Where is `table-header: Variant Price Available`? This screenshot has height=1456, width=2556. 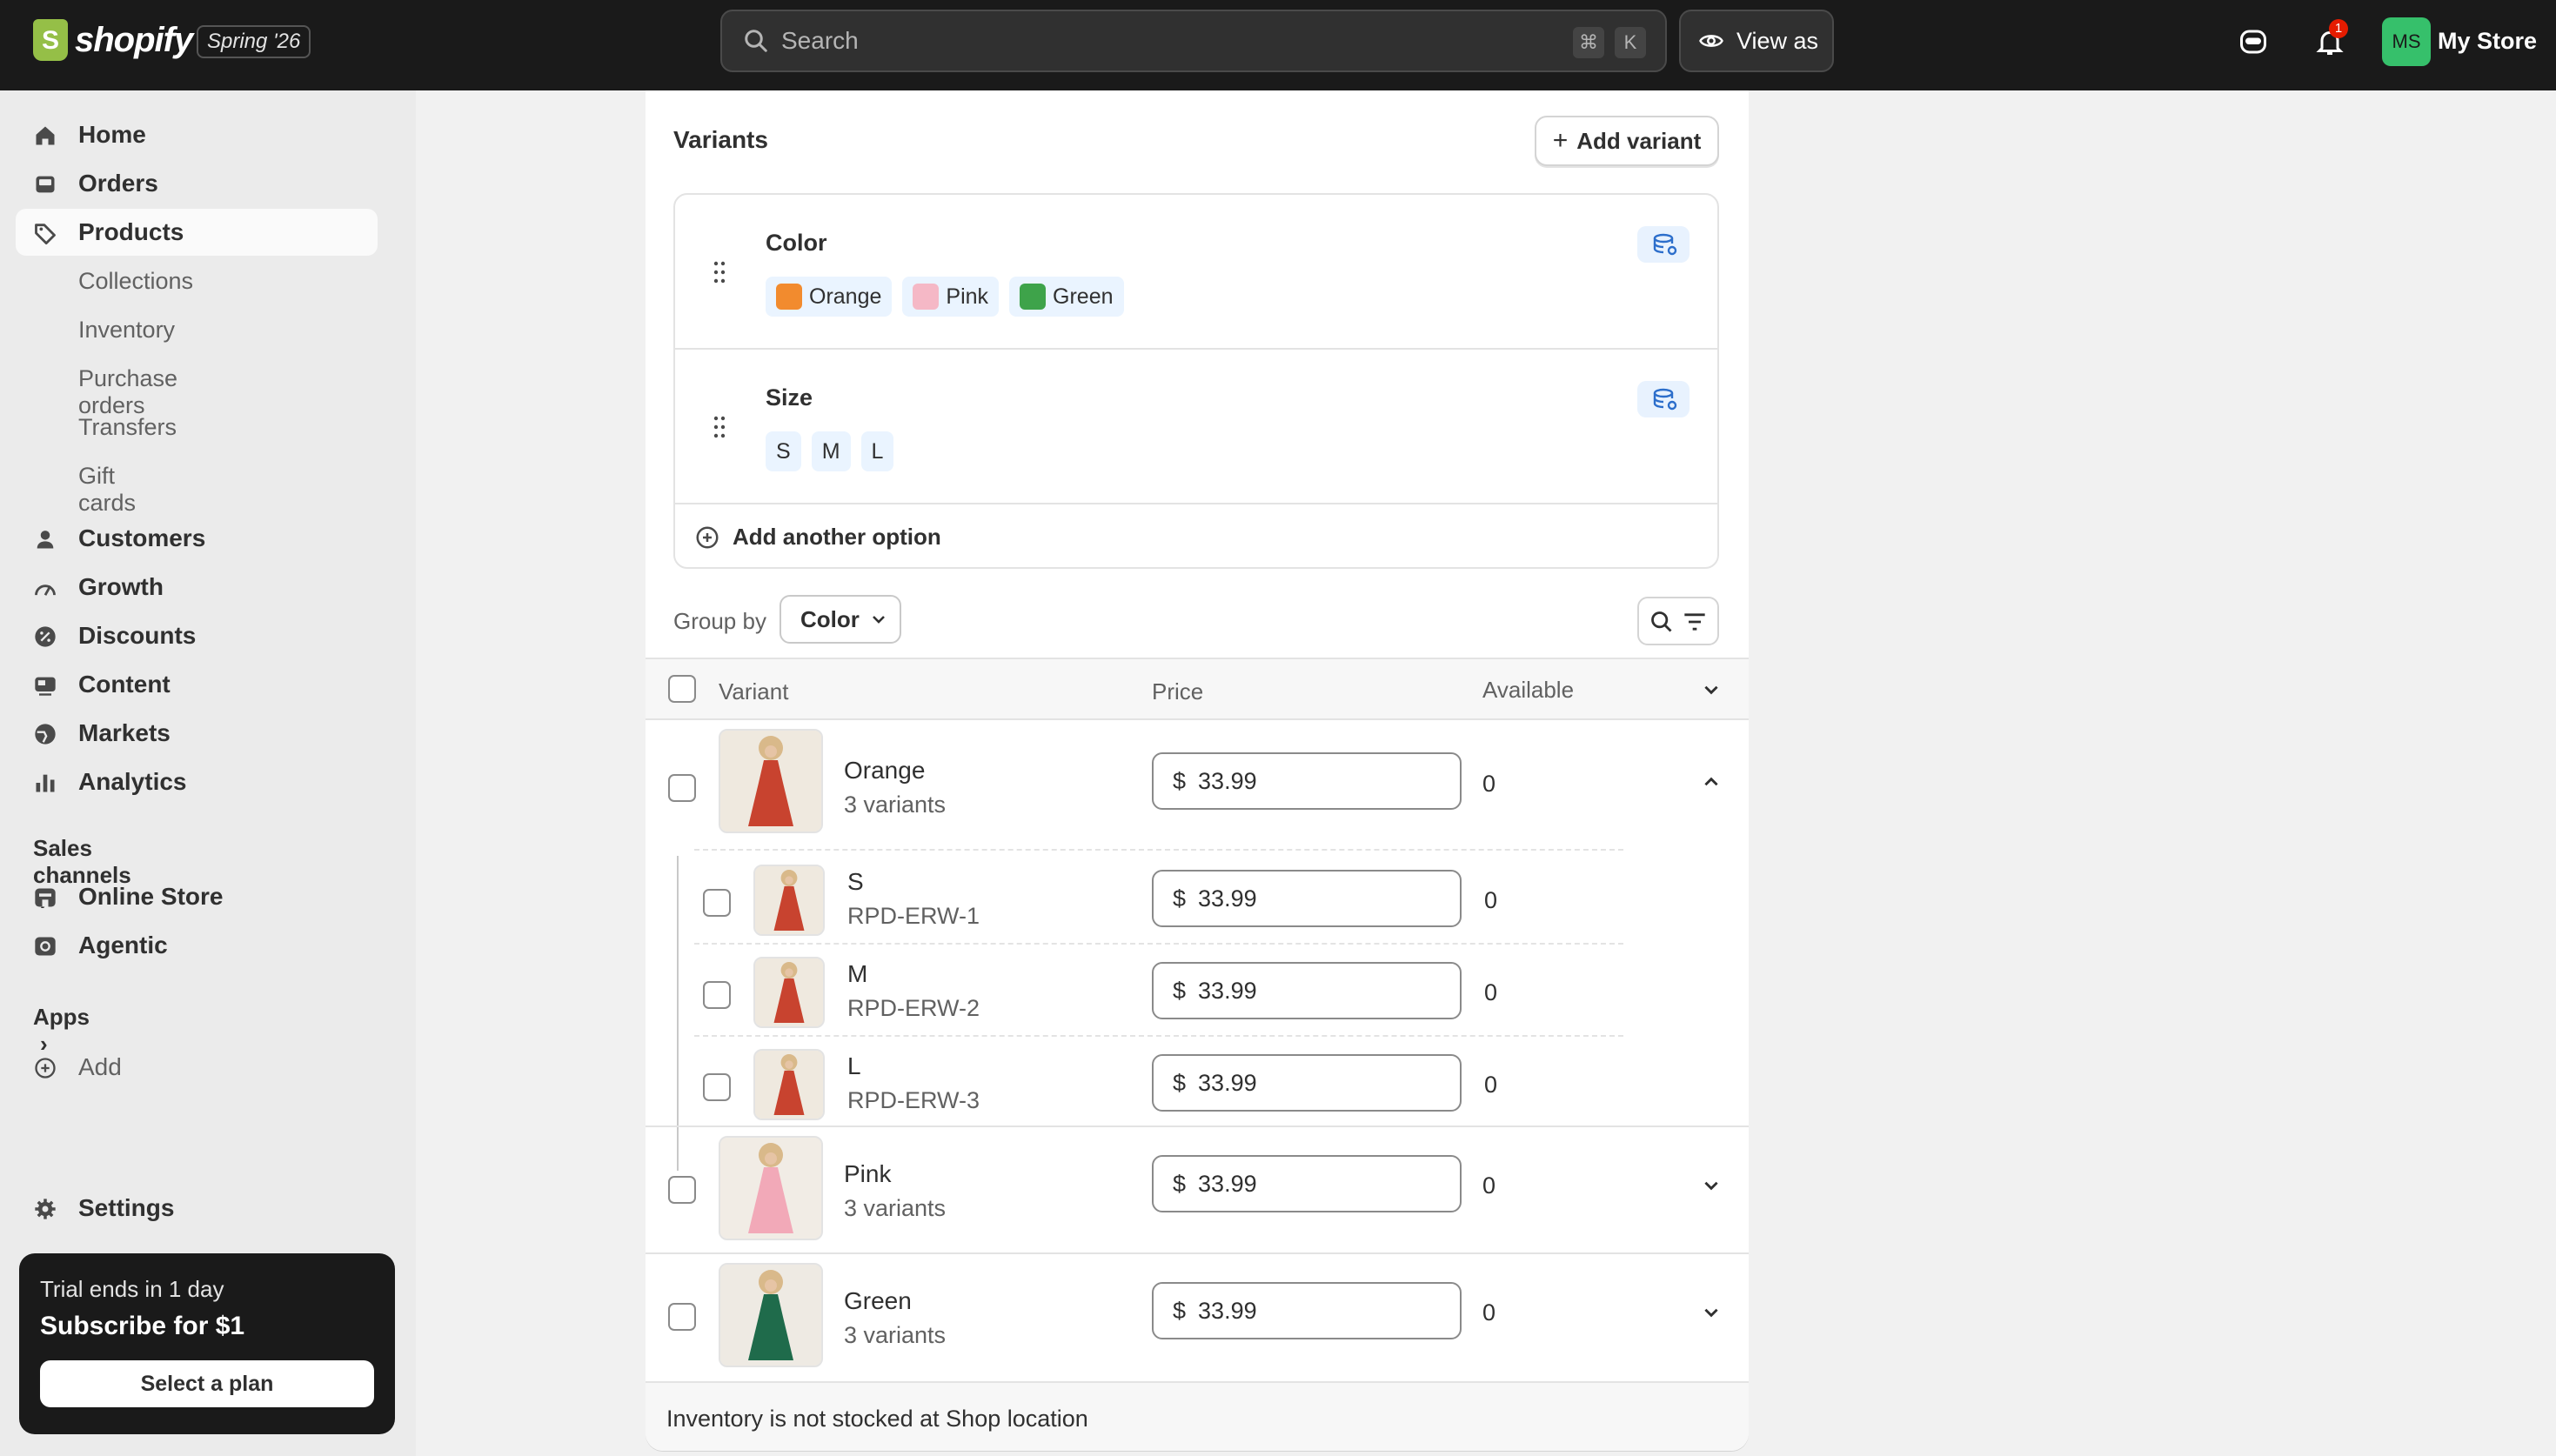
table-header: Variant Price Available is located at coordinates (1197, 689).